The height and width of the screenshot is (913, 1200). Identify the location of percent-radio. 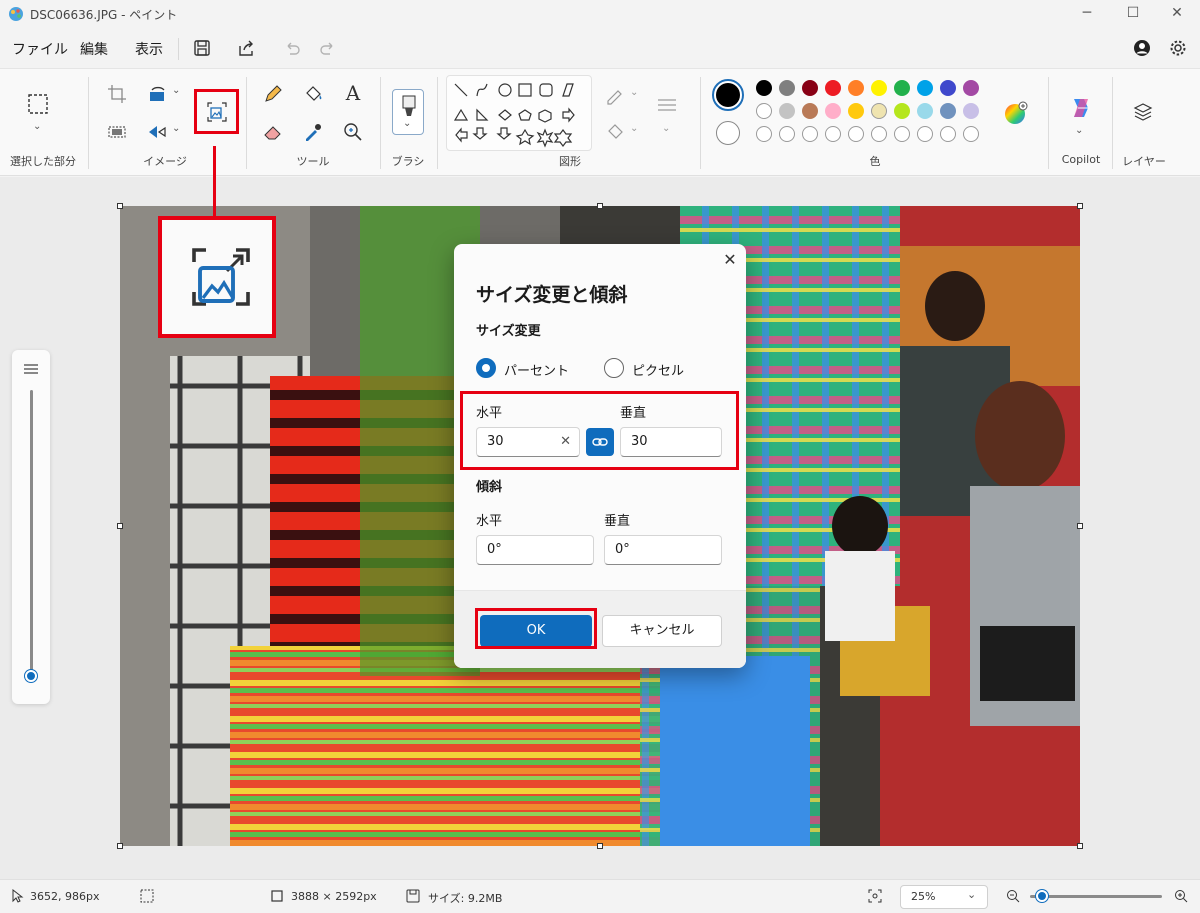
(486, 368).